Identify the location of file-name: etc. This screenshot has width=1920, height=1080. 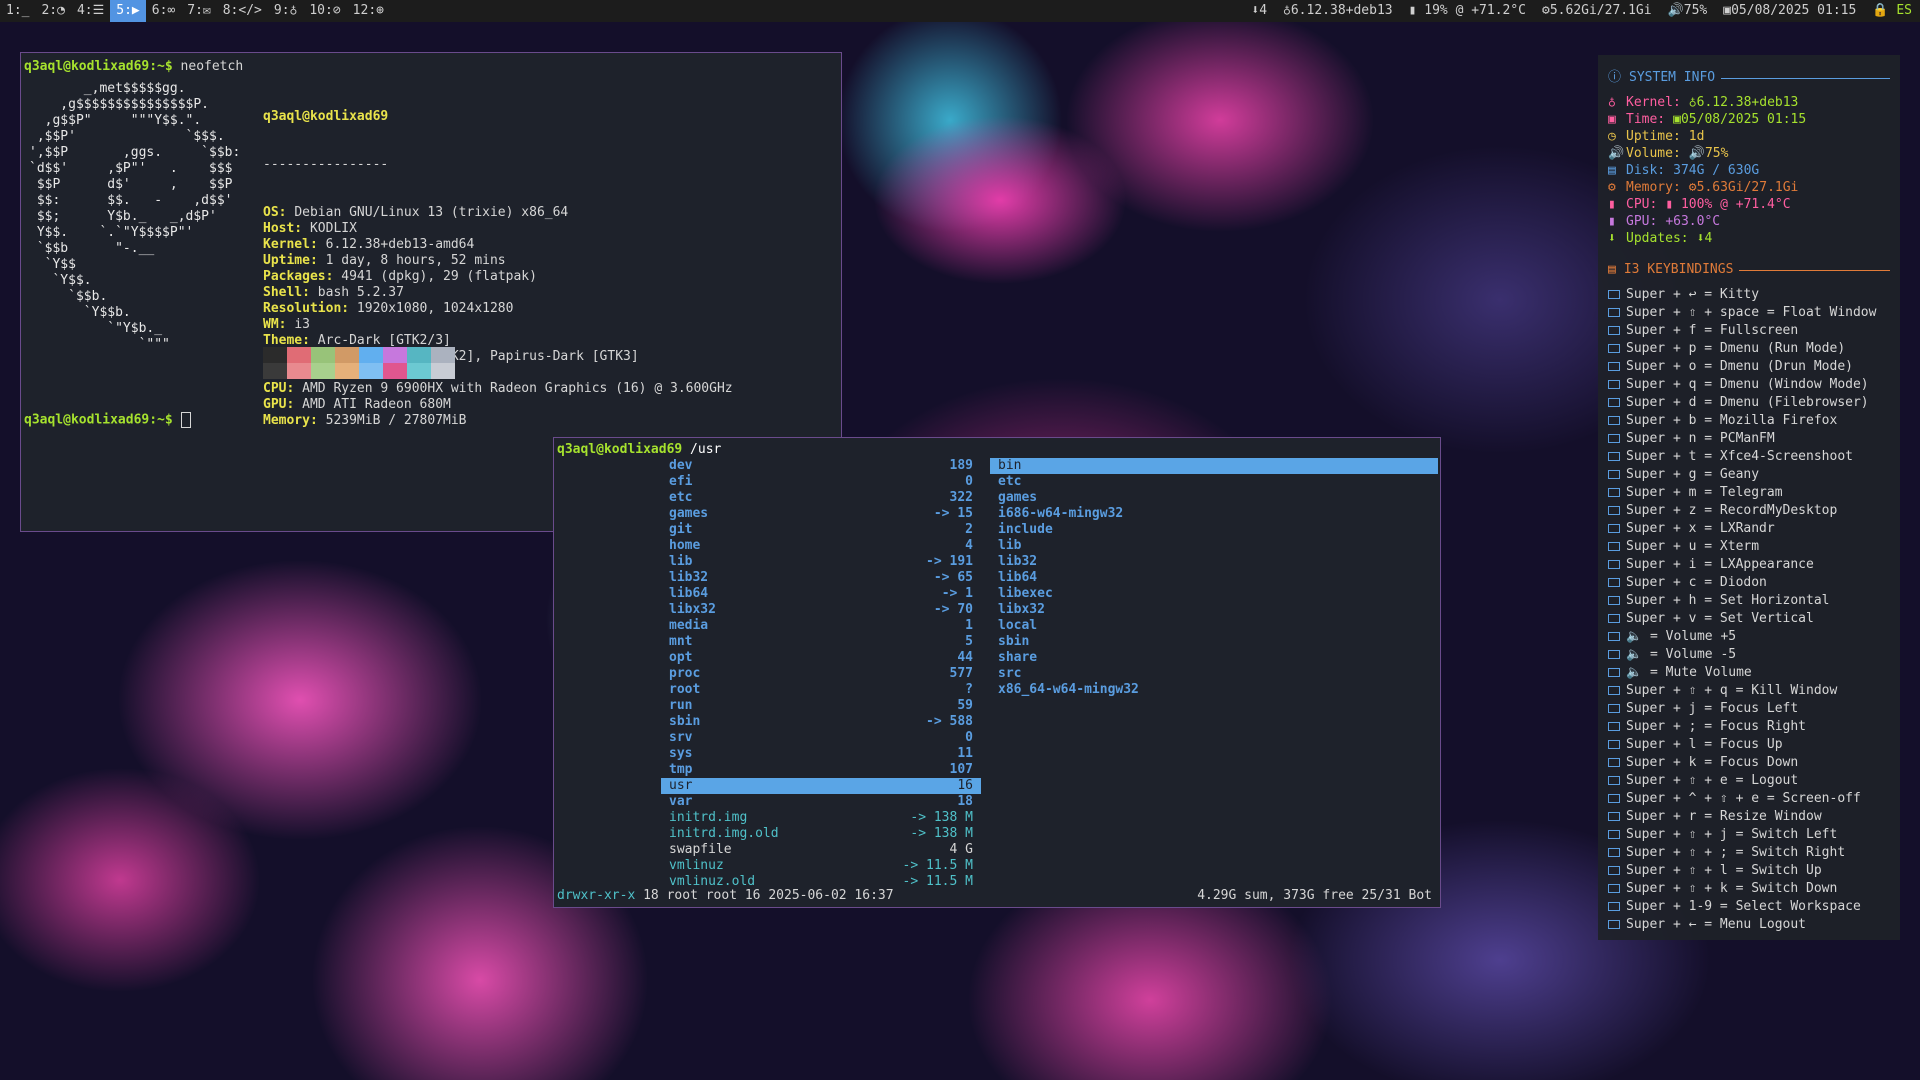
(1010, 481).